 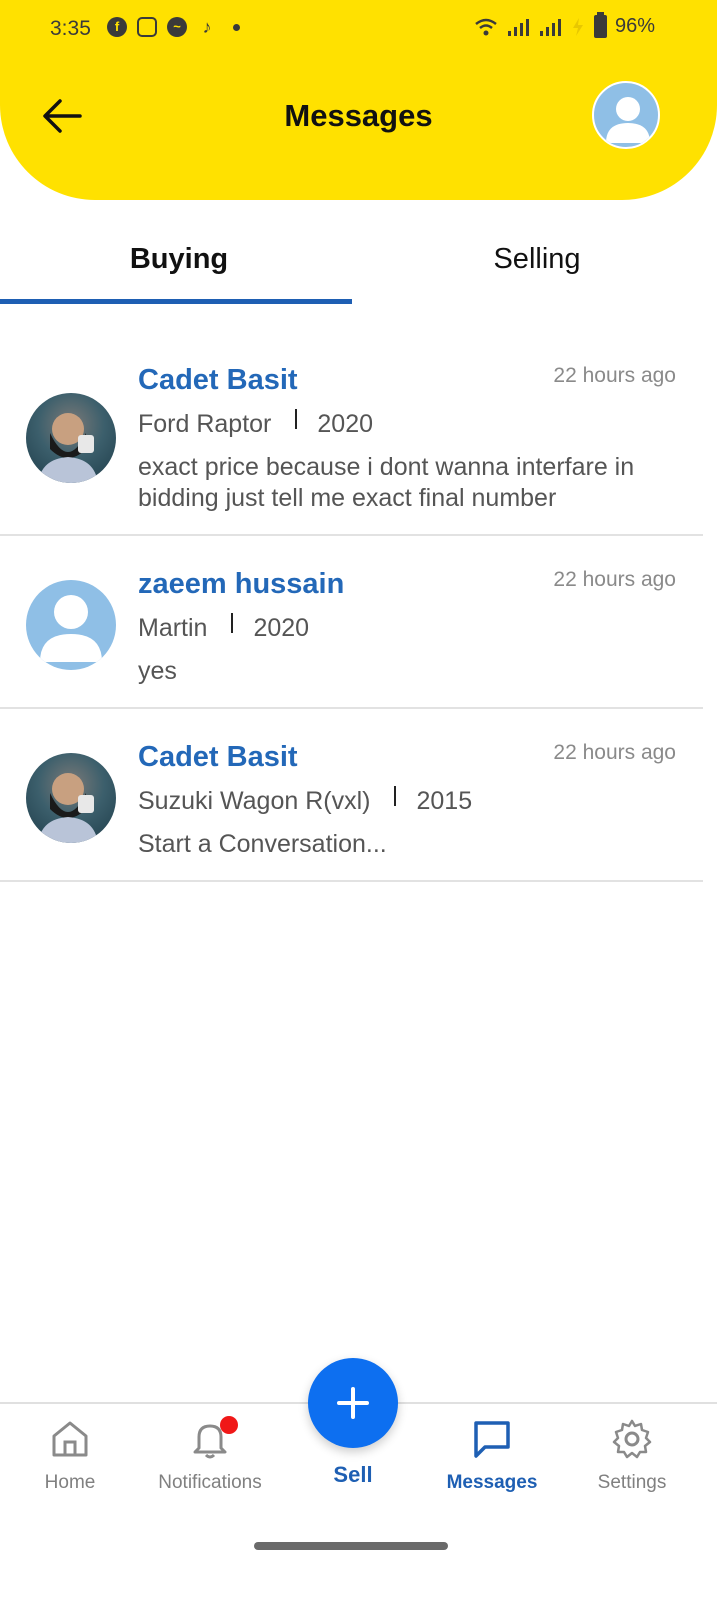 I want to click on vehicle-year: 2015, so click(x=444, y=801).